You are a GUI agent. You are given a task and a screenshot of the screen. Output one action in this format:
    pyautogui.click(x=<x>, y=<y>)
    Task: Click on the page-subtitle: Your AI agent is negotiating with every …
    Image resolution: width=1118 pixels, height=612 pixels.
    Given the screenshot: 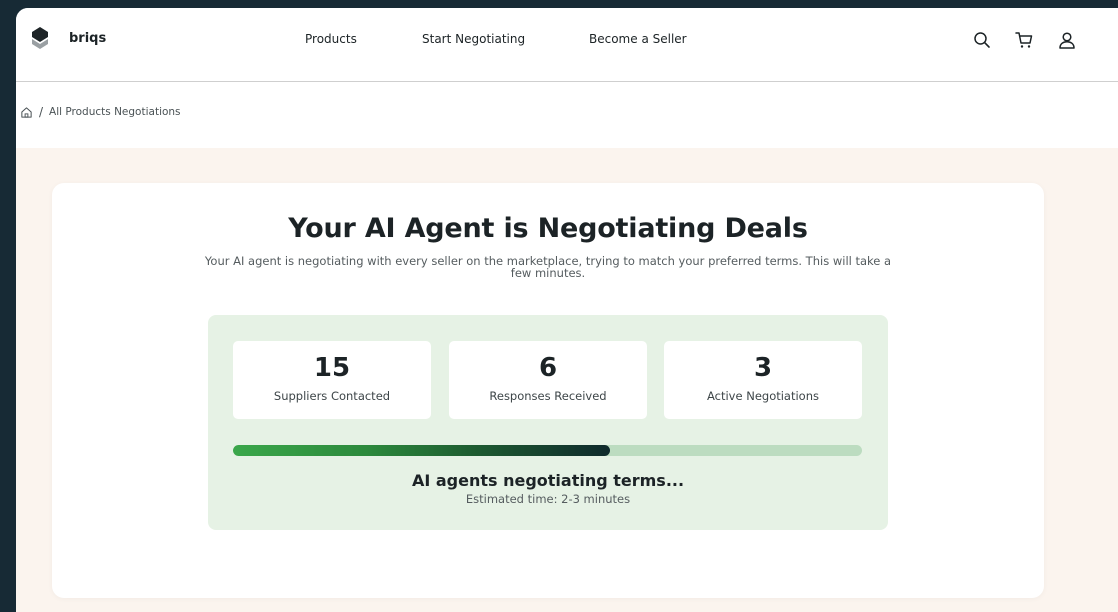 What is the action you would take?
    pyautogui.click(x=548, y=267)
    